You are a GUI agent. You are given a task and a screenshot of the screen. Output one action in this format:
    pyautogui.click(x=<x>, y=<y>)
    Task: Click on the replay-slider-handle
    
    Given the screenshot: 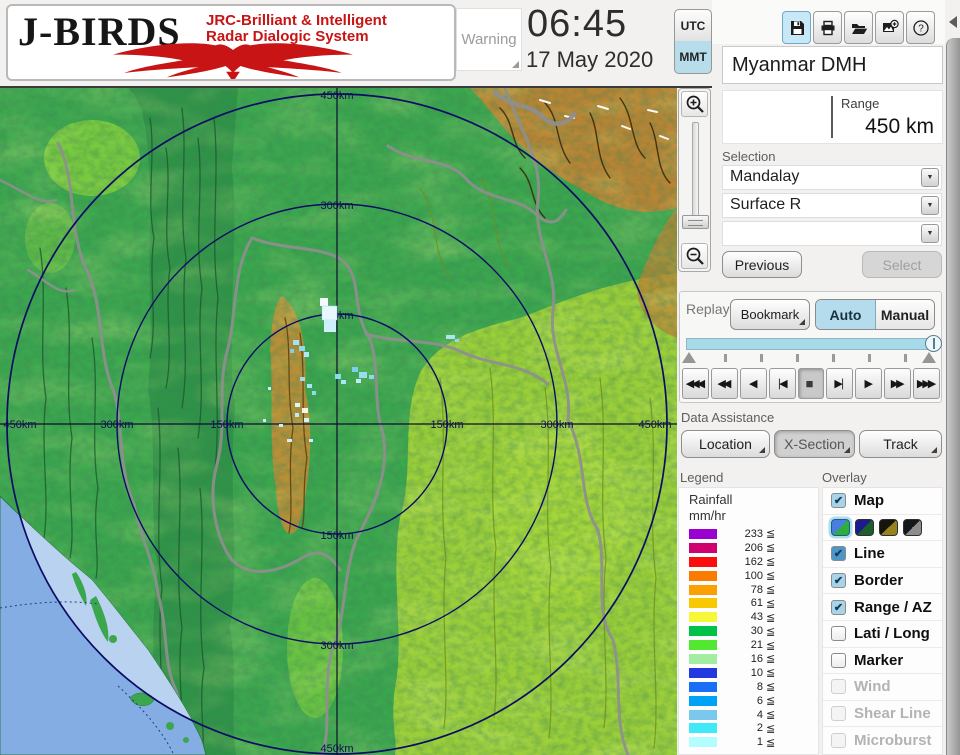 What is the action you would take?
    pyautogui.click(x=933, y=343)
    